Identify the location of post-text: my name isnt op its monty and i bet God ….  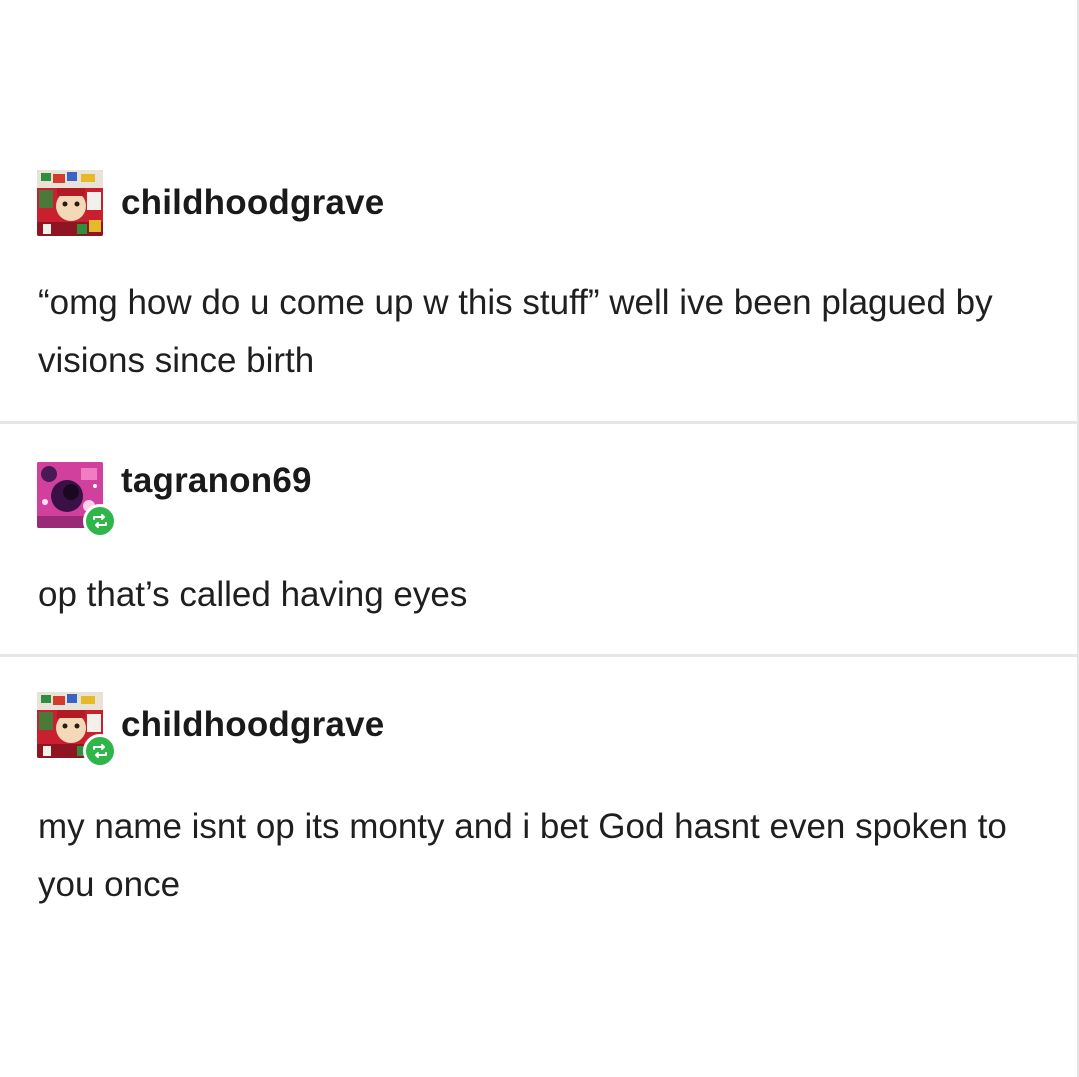
(522, 855).